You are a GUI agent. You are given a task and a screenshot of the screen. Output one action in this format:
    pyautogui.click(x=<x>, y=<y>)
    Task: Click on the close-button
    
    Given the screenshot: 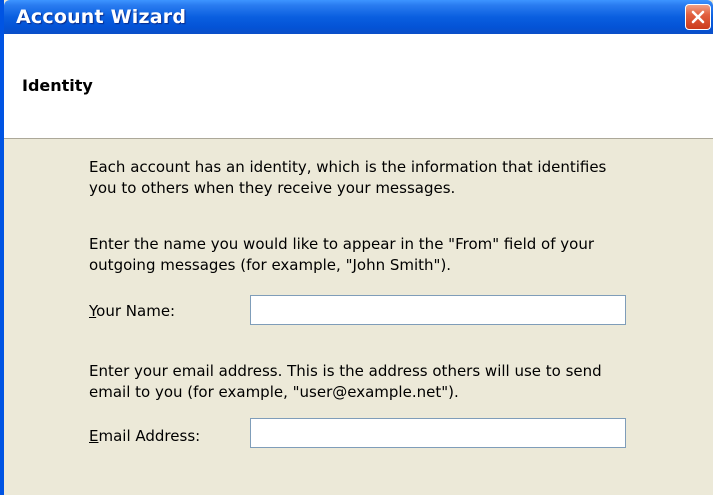 What is the action you would take?
    pyautogui.click(x=698, y=17)
    